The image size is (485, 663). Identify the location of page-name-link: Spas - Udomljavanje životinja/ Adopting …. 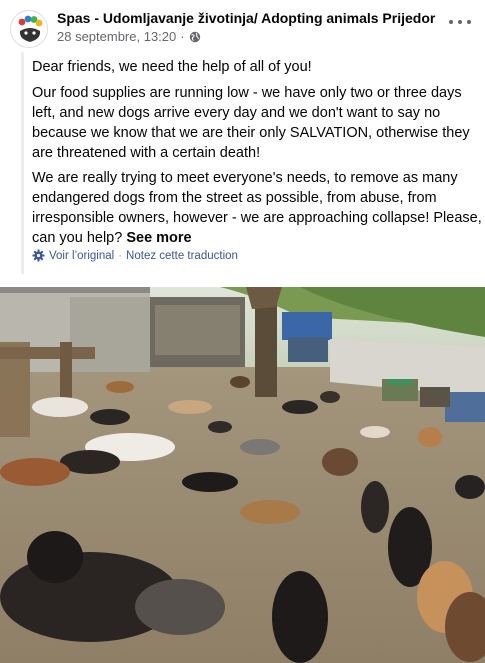
(246, 18).